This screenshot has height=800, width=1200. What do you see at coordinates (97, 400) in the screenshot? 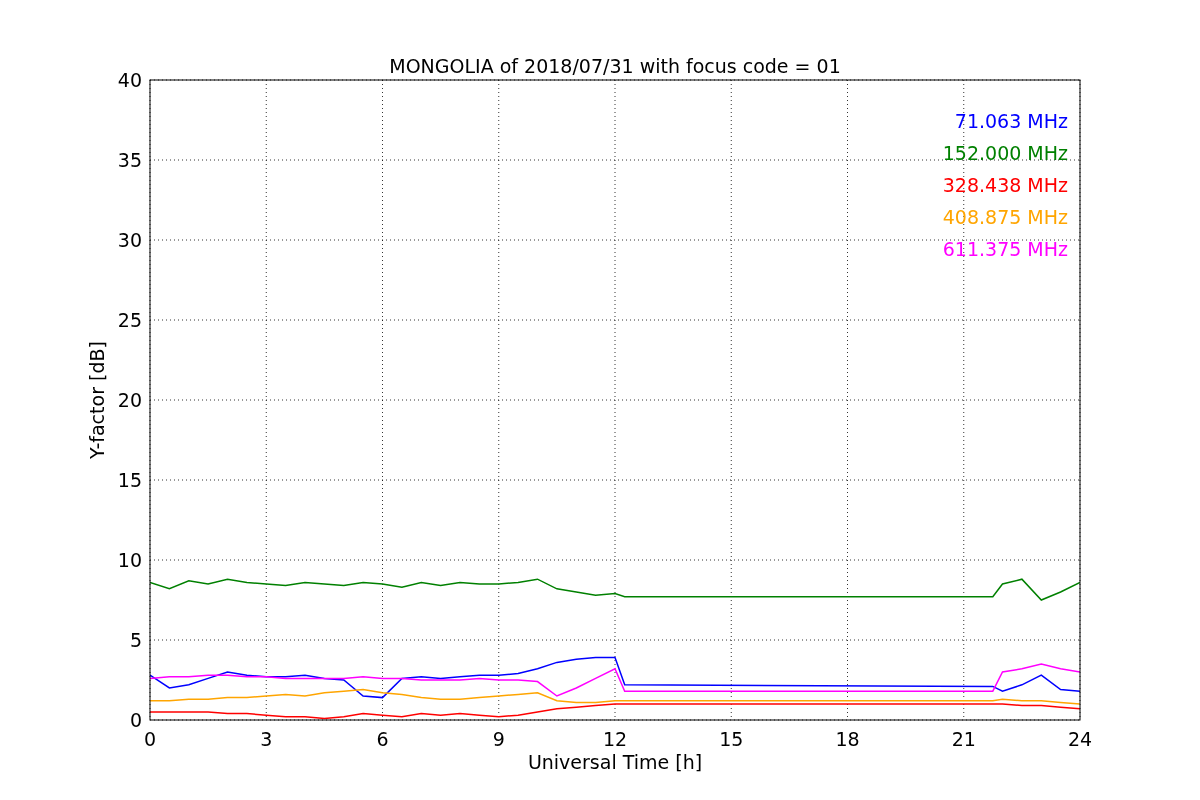
I see `y-axis-label: Y-factor [dB]` at bounding box center [97, 400].